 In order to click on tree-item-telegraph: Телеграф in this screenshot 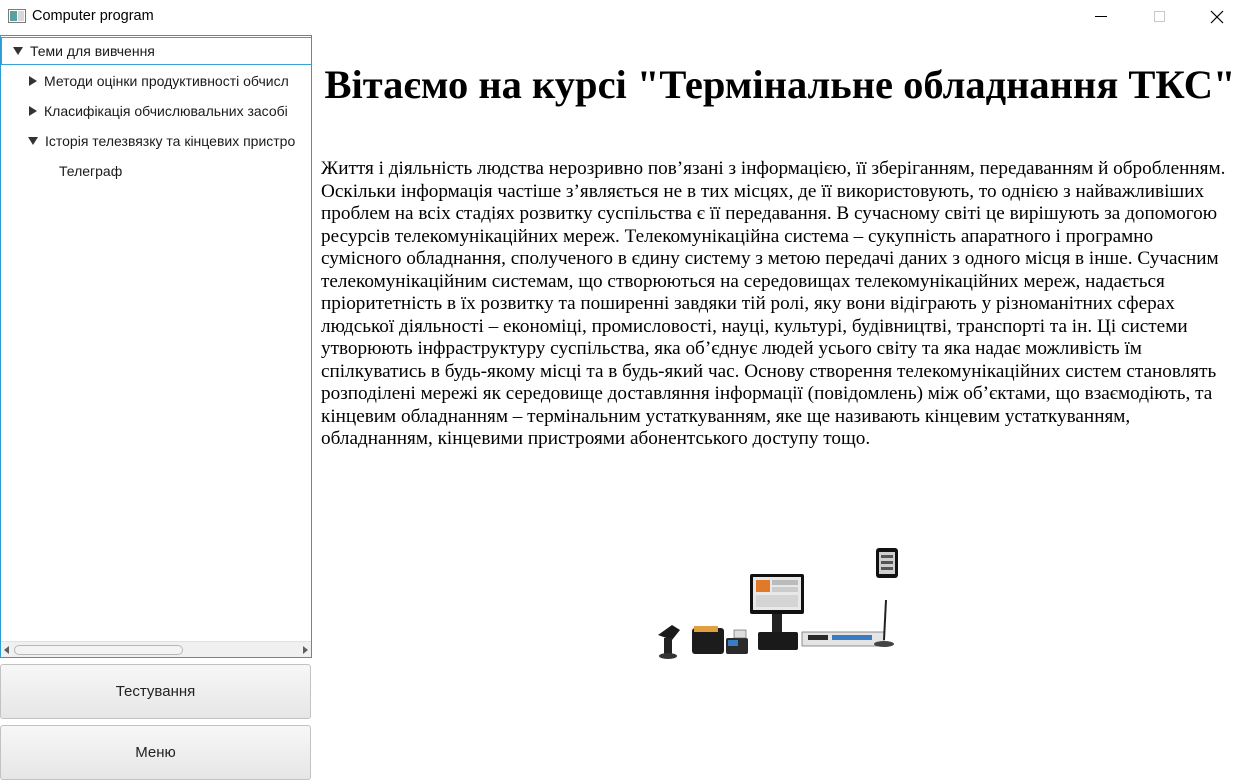, I will do `click(156, 171)`.